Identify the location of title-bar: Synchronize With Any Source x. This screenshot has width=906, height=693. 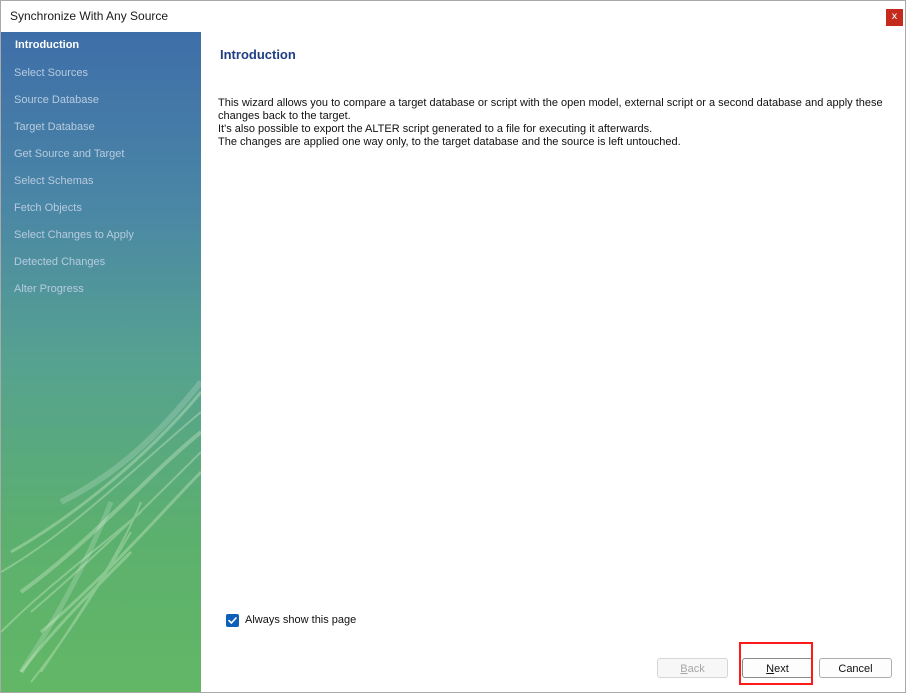
(453, 16).